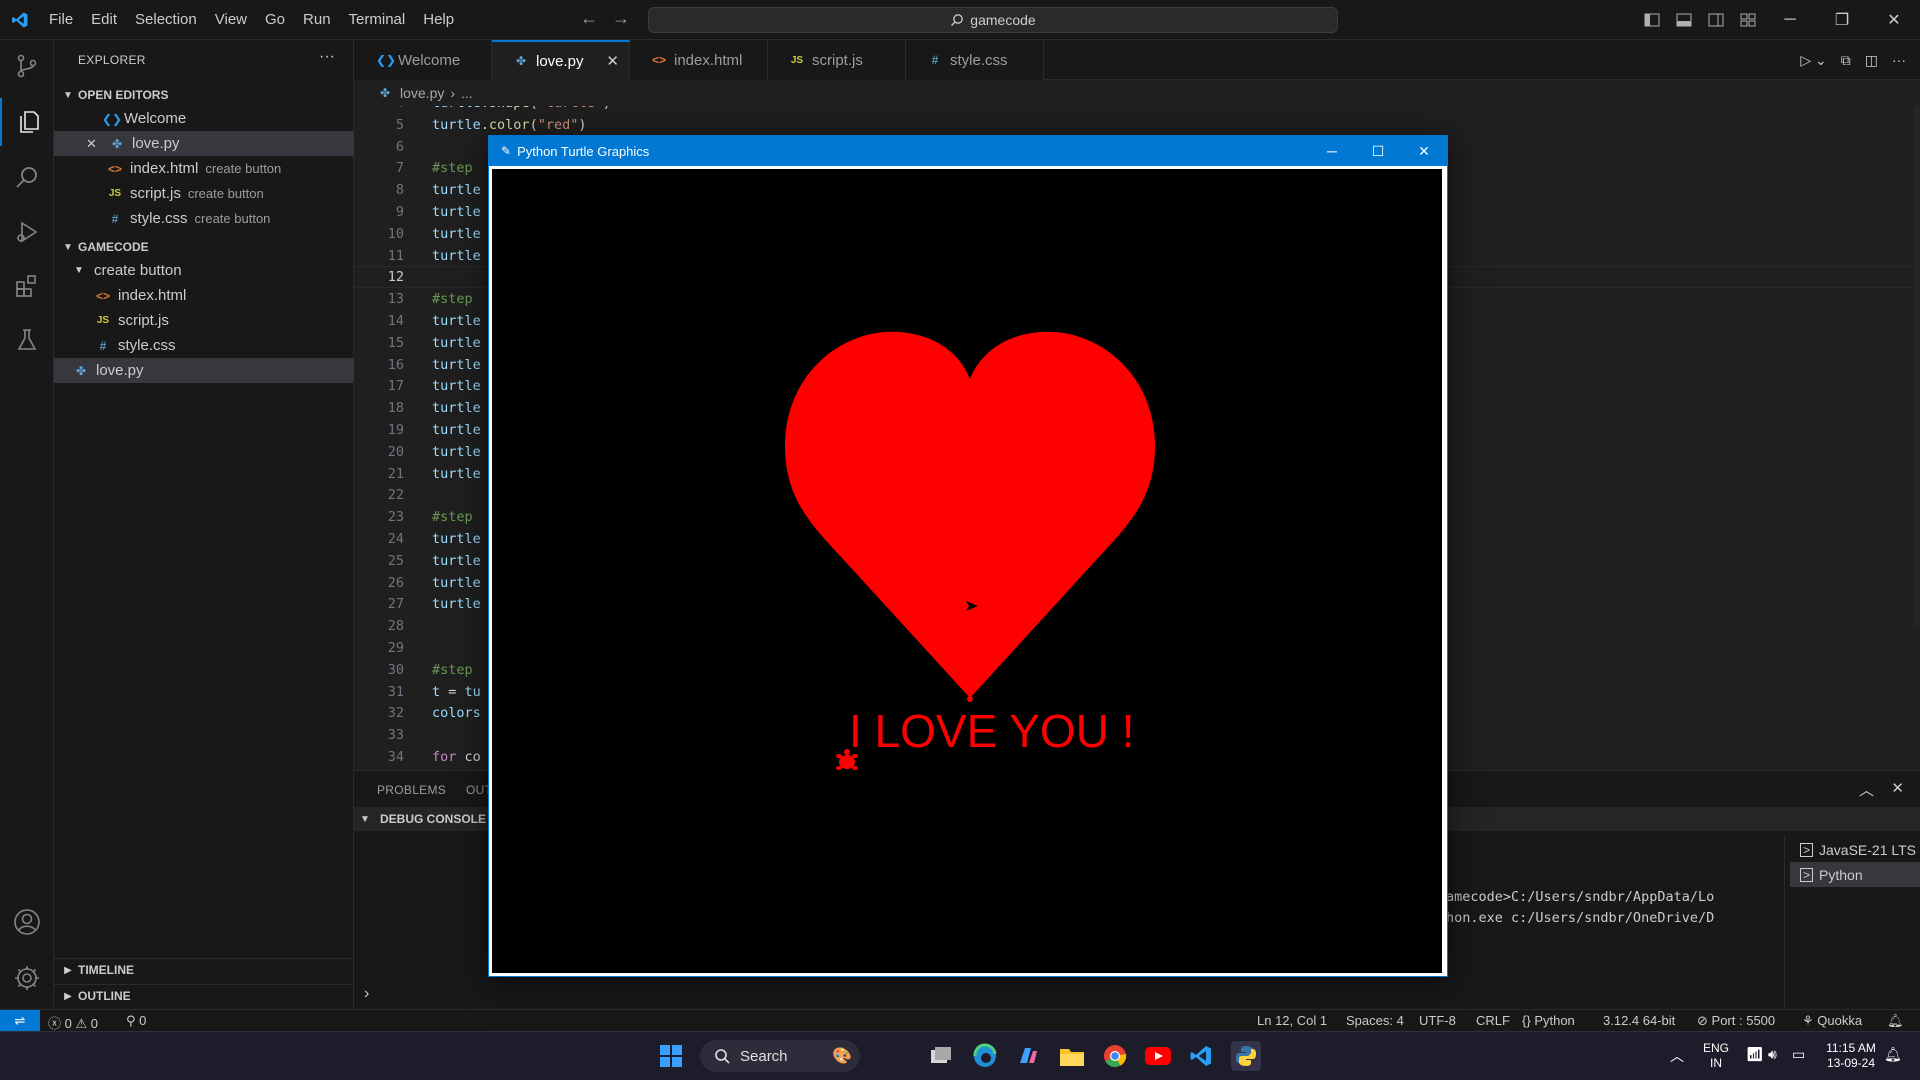 The width and height of the screenshot is (1920, 1080). What do you see at coordinates (103, 295) in the screenshot?
I see `html-file-icon: <>` at bounding box center [103, 295].